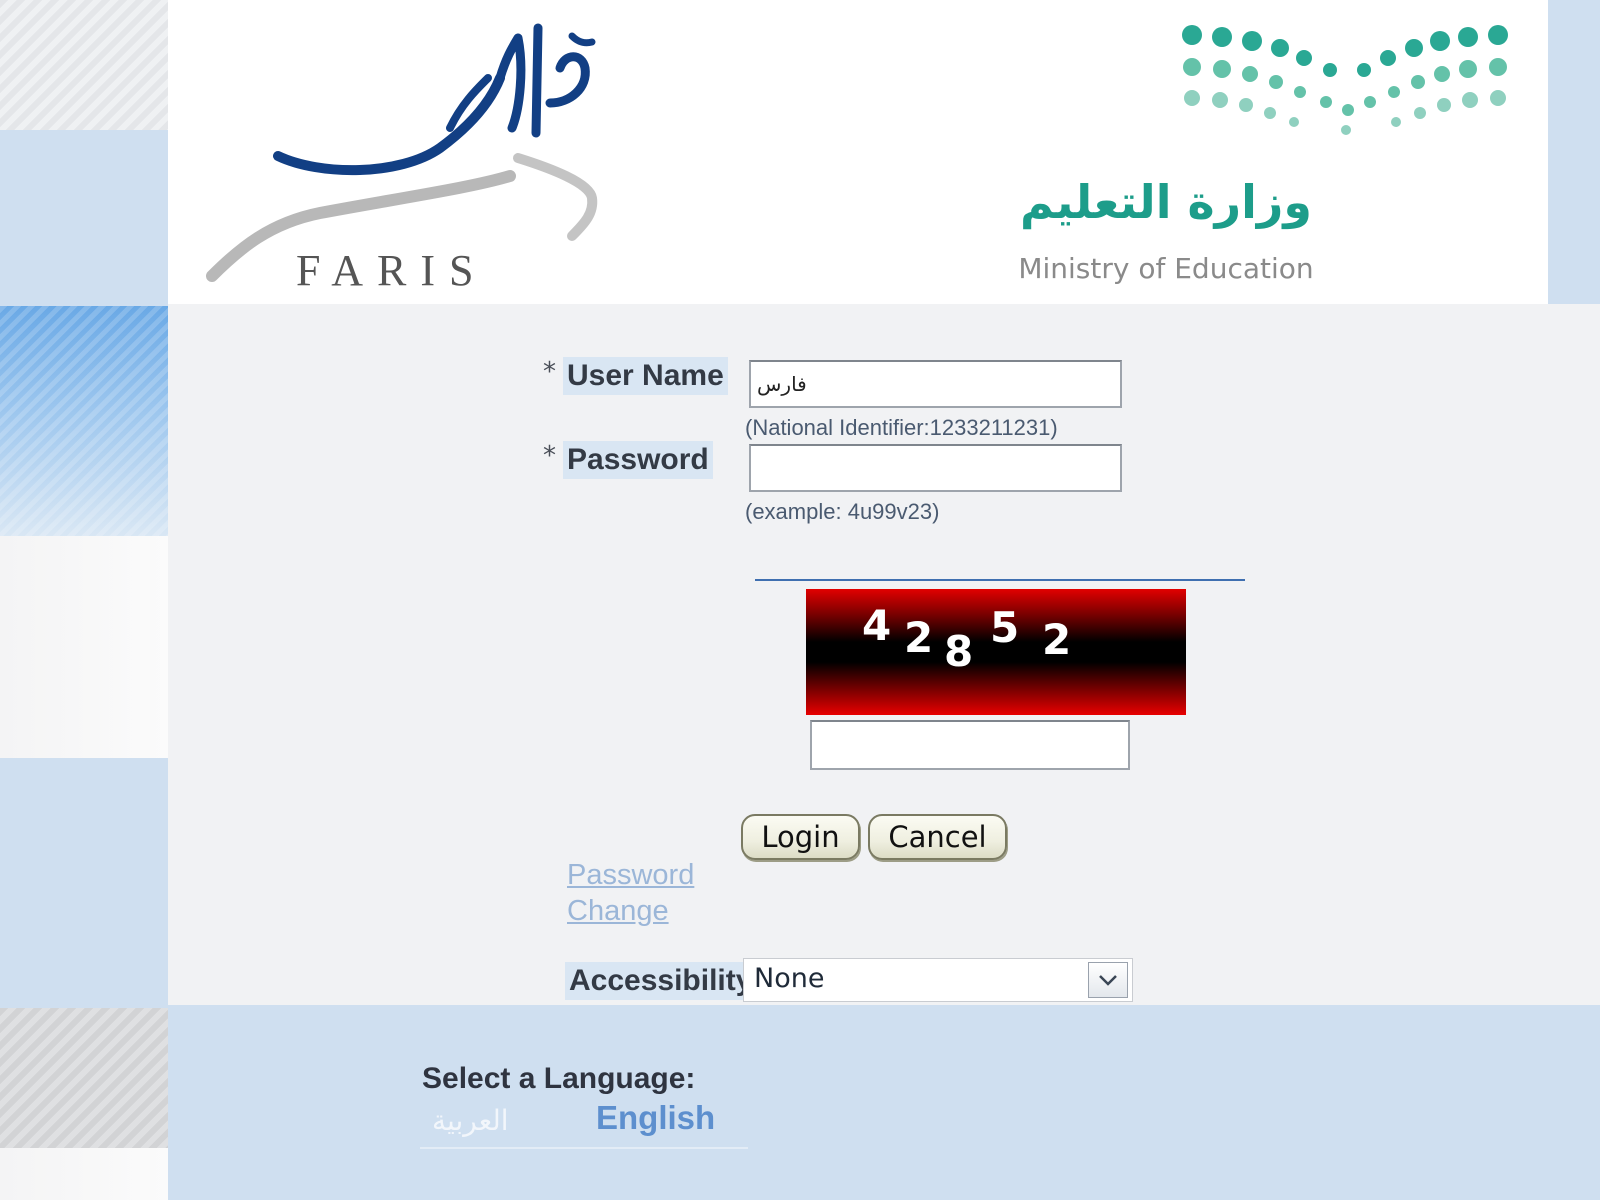 Image resolution: width=1600 pixels, height=1200 pixels. What do you see at coordinates (901, 427) in the screenshot?
I see `username-hint: (National Identifier:1233211231)` at bounding box center [901, 427].